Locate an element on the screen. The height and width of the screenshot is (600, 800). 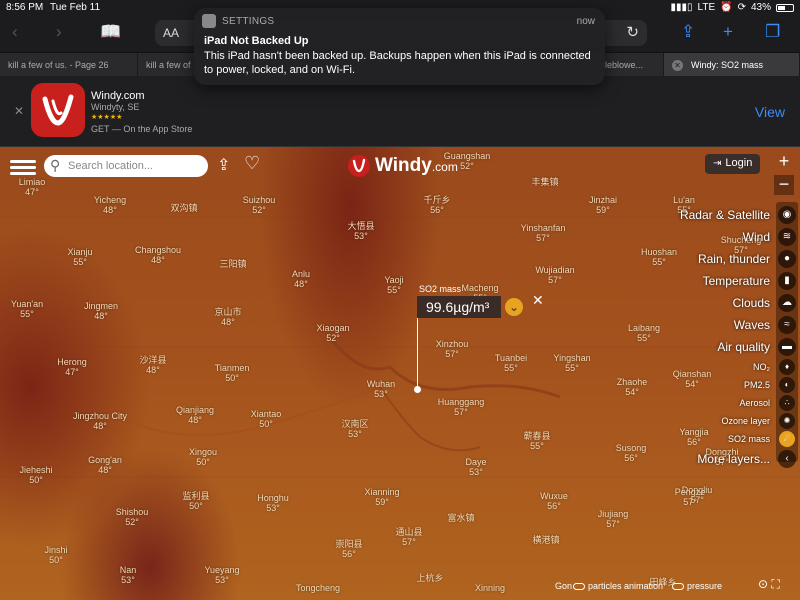
city-label: Huanggang 57° is located at coordinates (461, 407).